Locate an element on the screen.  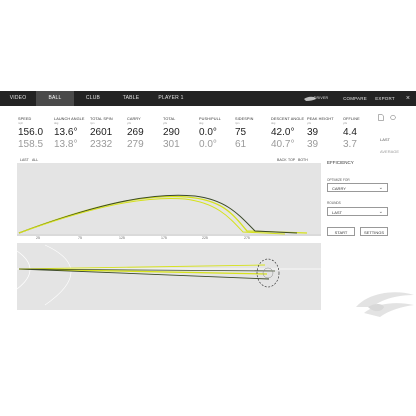
close-icon: × is located at coordinates (408, 98).